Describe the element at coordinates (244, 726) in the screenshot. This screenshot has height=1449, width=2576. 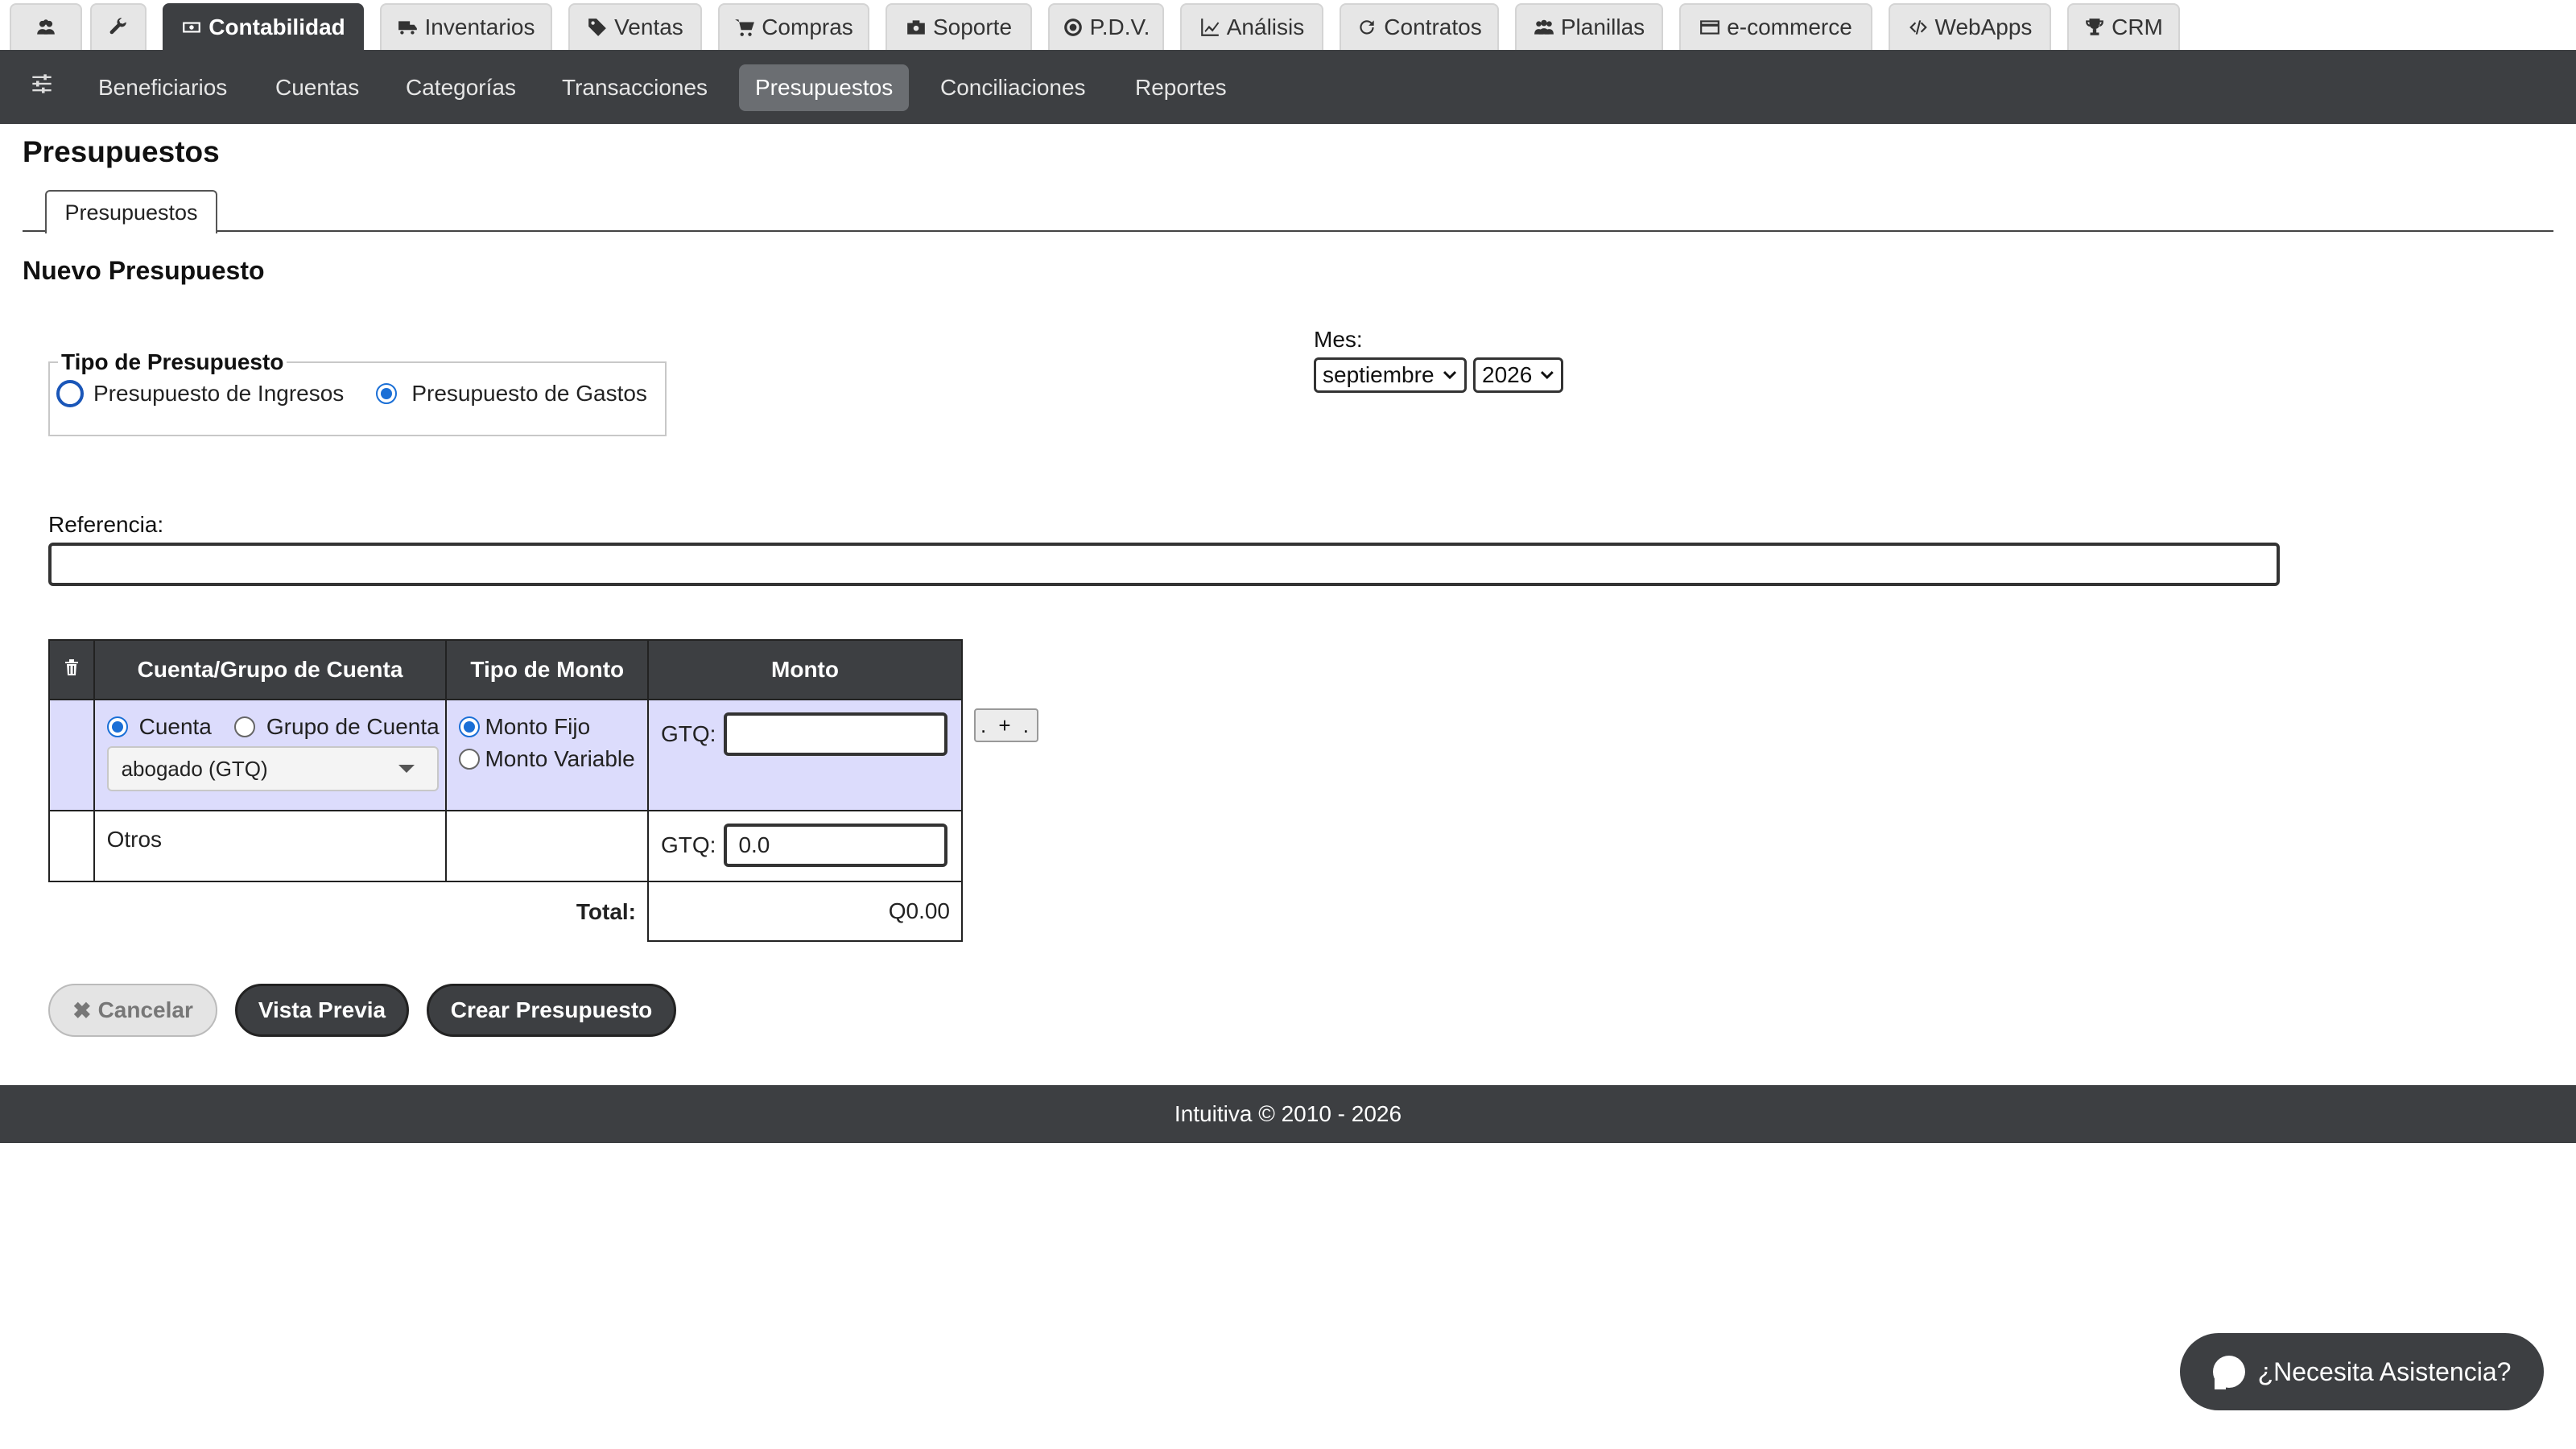
I see `radio-grupo-circle` at that location.